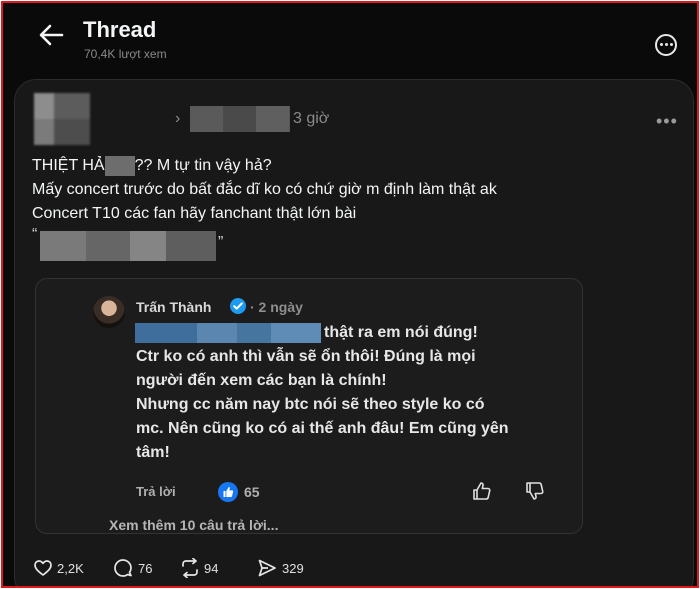  I want to click on page-title: Thread, so click(120, 29).